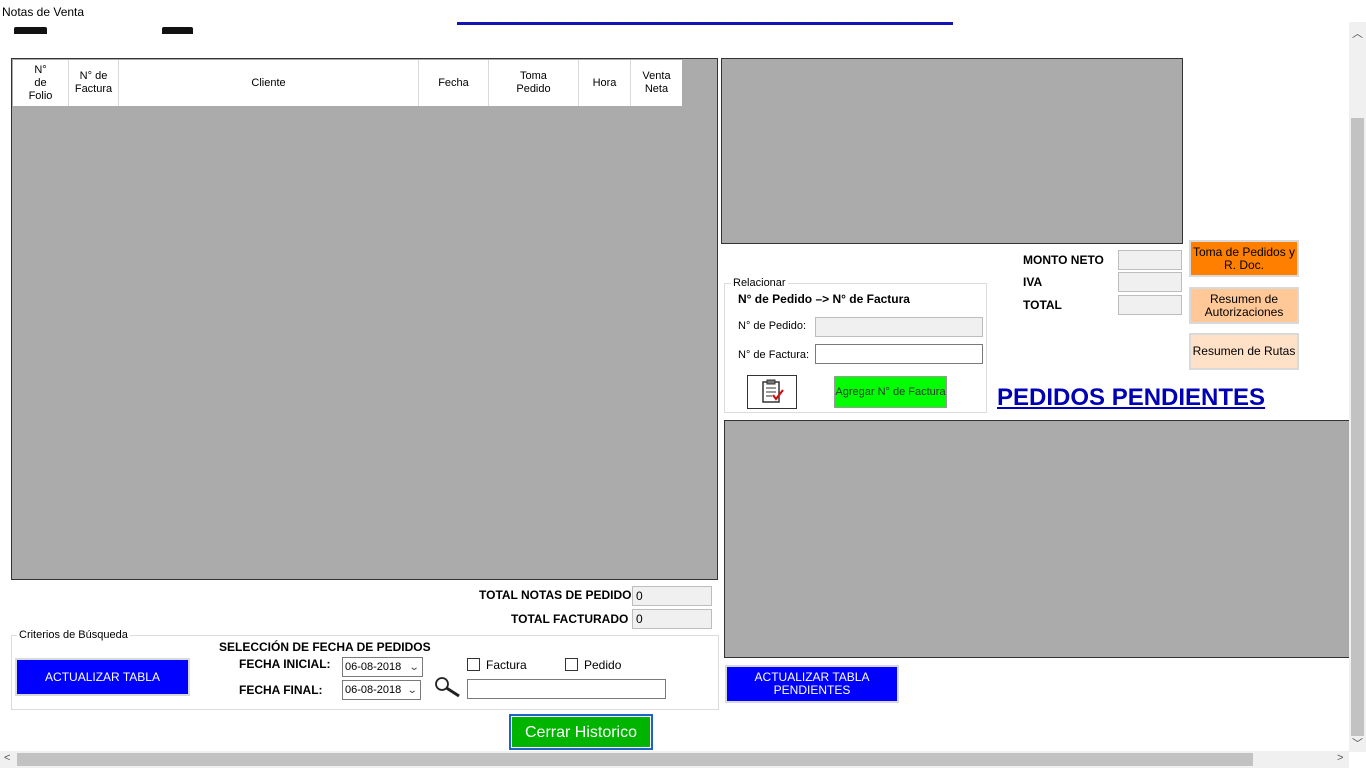 The width and height of the screenshot is (1366, 768). What do you see at coordinates (473, 664) in the screenshot?
I see `factura-checkbox` at bounding box center [473, 664].